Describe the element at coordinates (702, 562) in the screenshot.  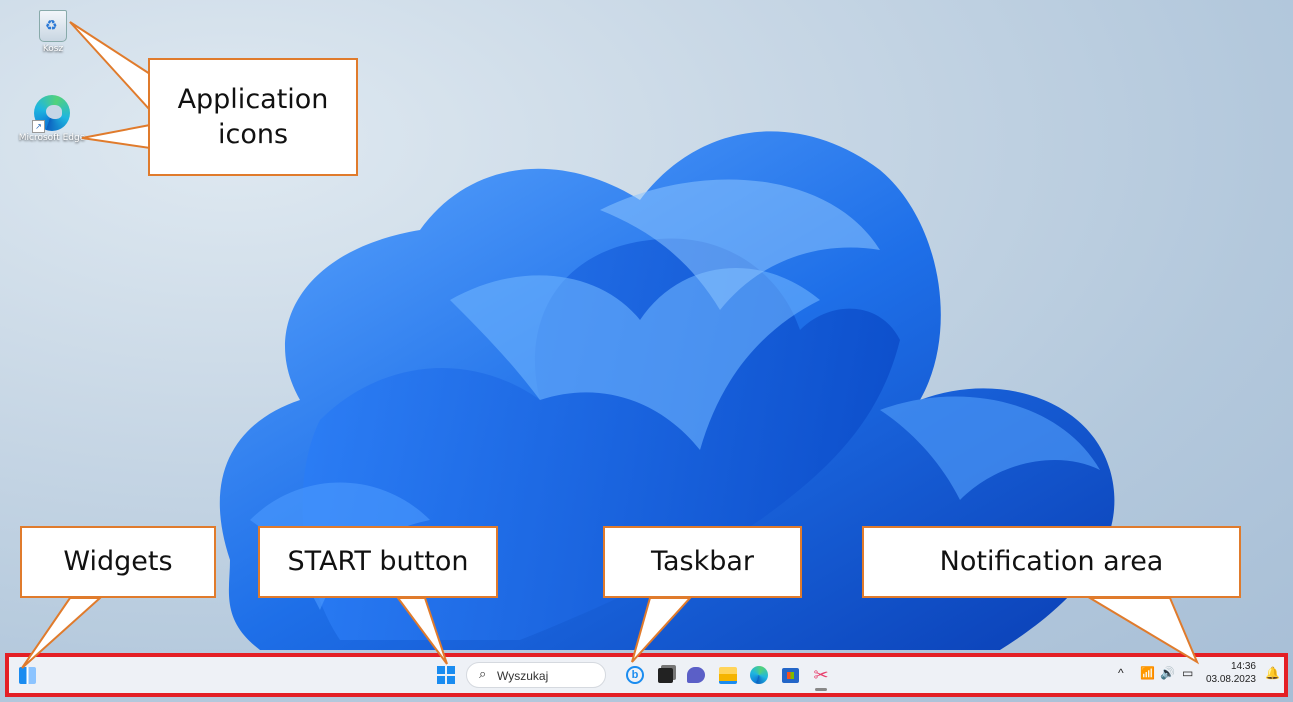
I see `callout-taskbar: Taskbar` at that location.